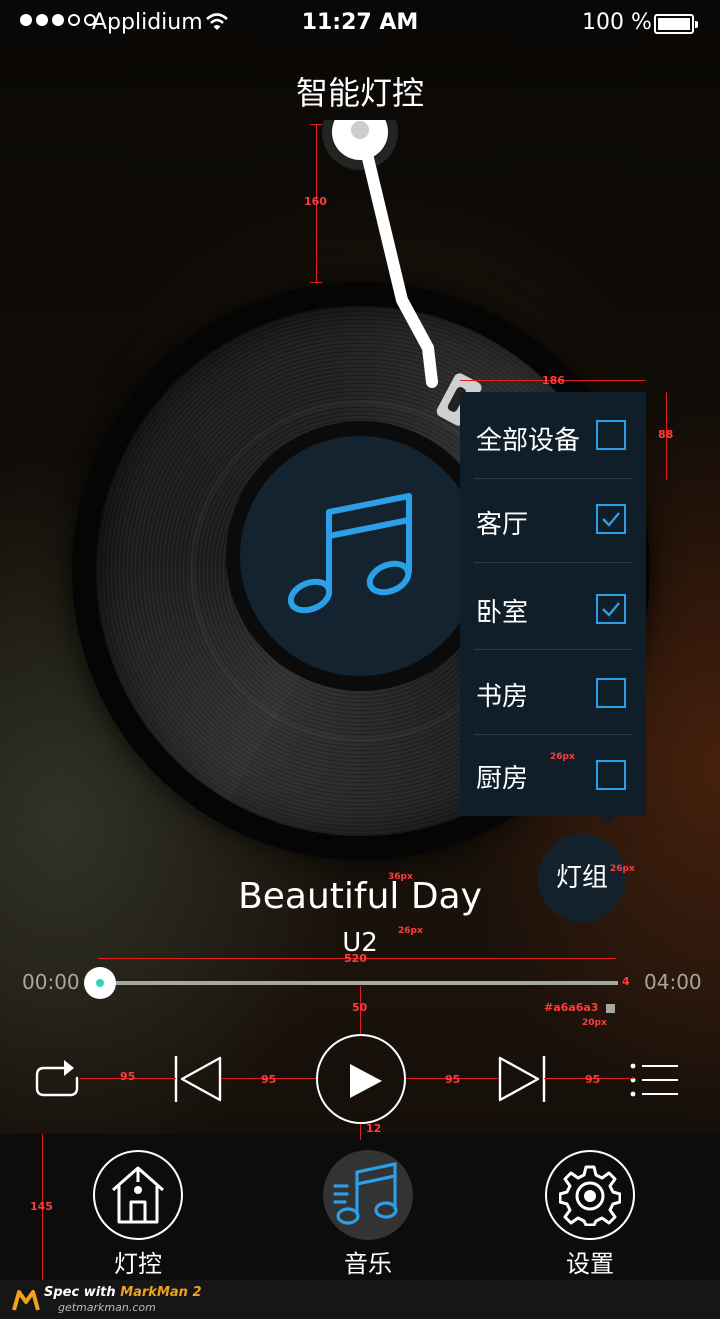 The height and width of the screenshot is (1319, 720). I want to click on annotation-label: 36px, so click(400, 877).